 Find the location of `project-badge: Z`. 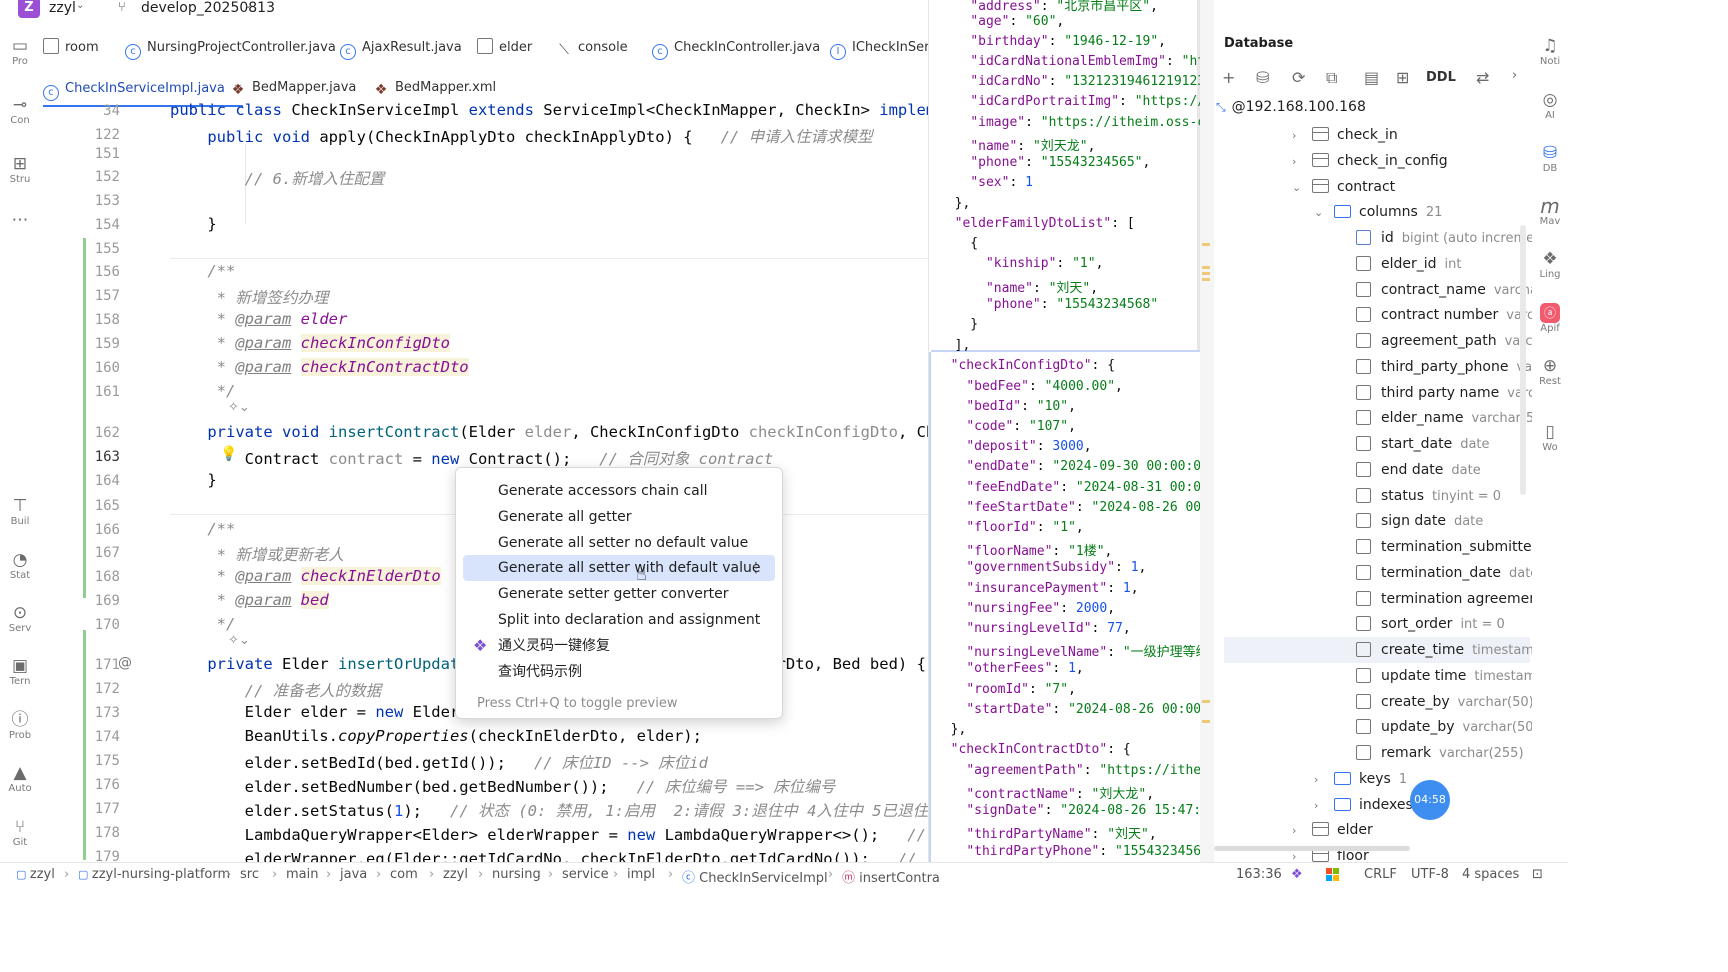

project-badge: Z is located at coordinates (29, 9).